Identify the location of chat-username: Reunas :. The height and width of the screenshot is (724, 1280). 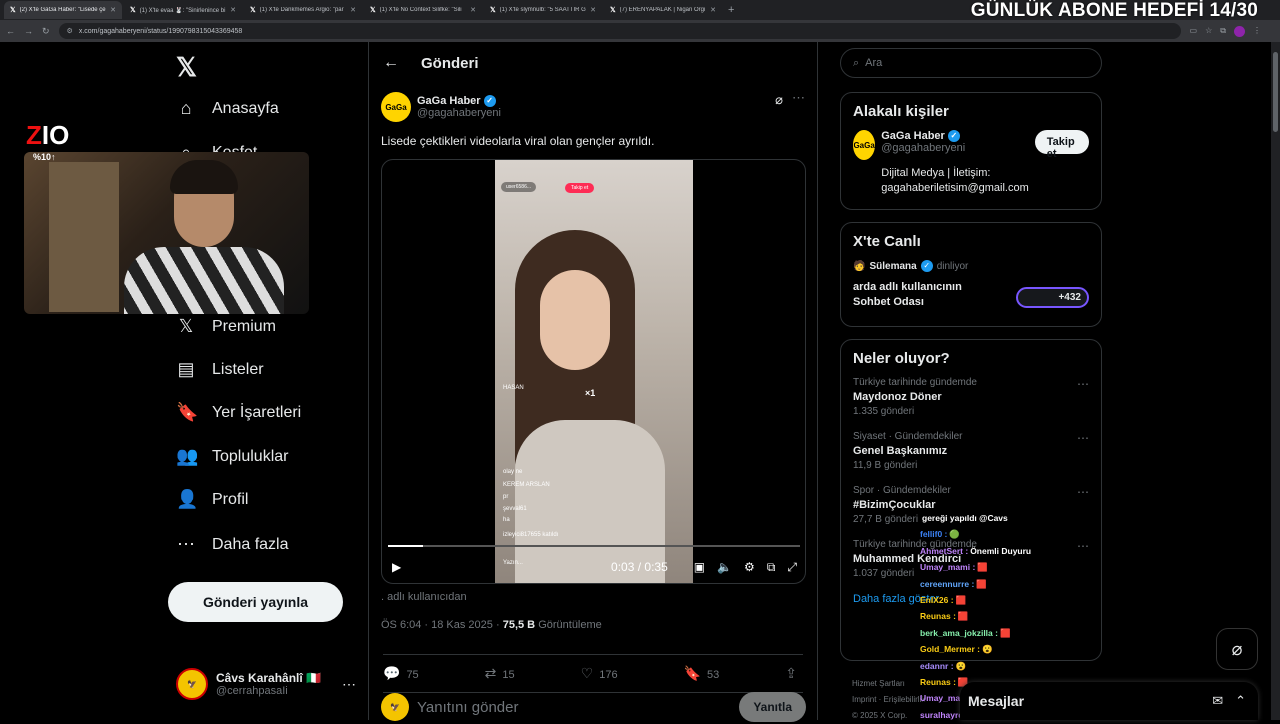
(938, 682).